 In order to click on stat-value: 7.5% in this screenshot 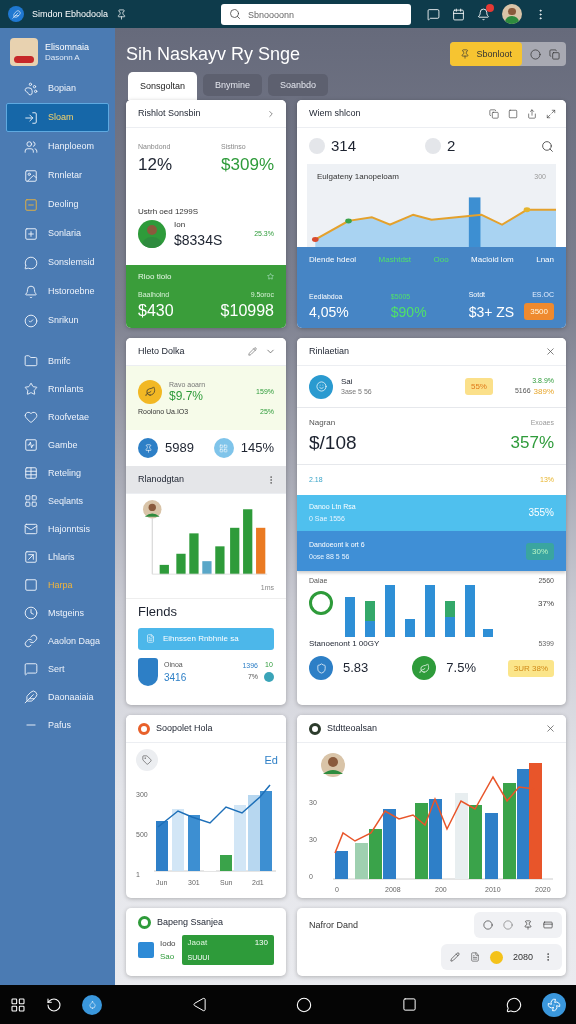, I will do `click(461, 668)`.